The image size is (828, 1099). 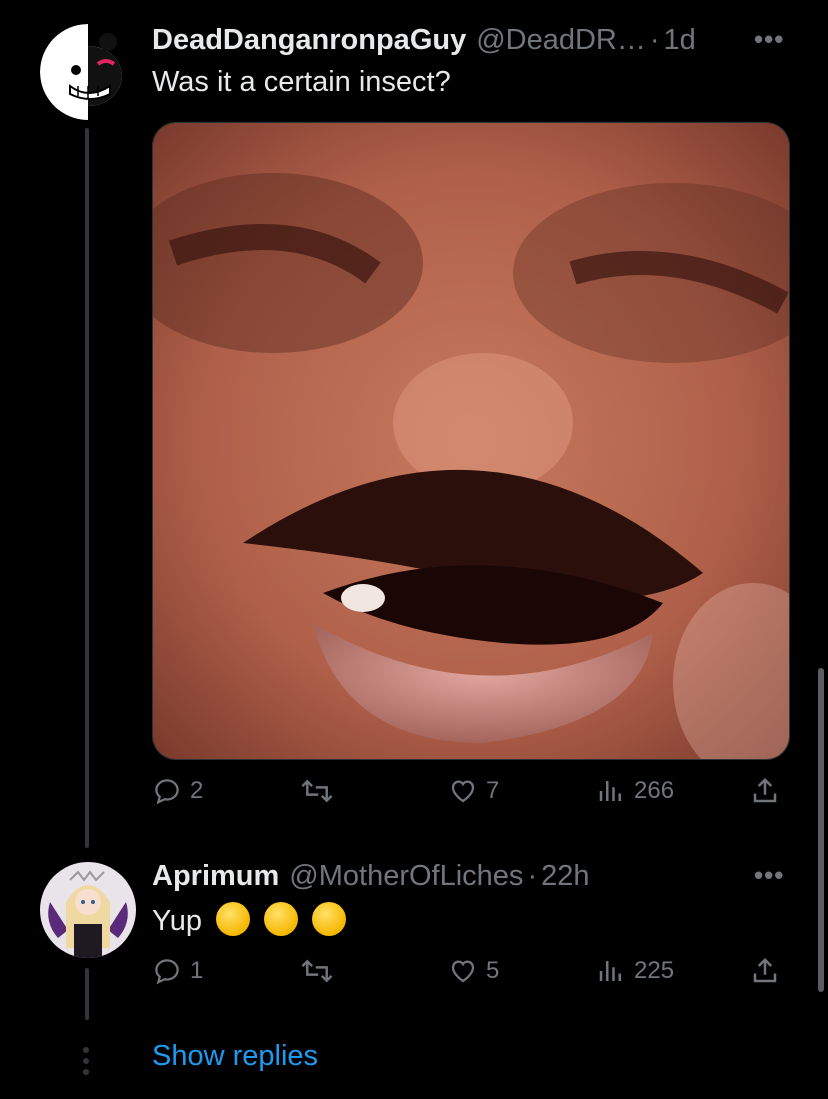 What do you see at coordinates (654, 970) in the screenshot?
I see `view-count: 225` at bounding box center [654, 970].